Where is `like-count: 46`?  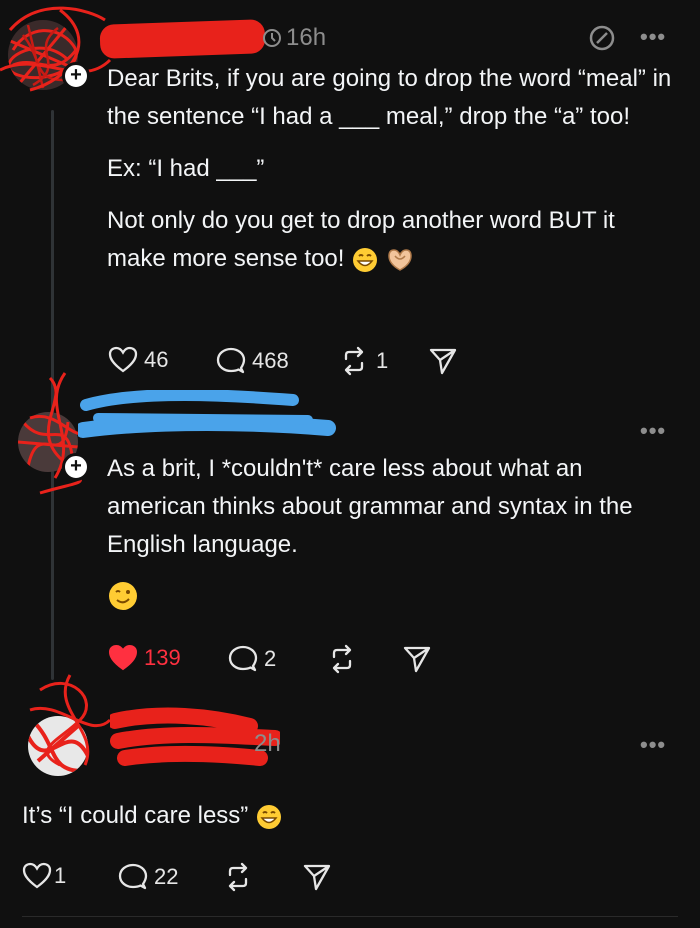 like-count: 46 is located at coordinates (156, 359).